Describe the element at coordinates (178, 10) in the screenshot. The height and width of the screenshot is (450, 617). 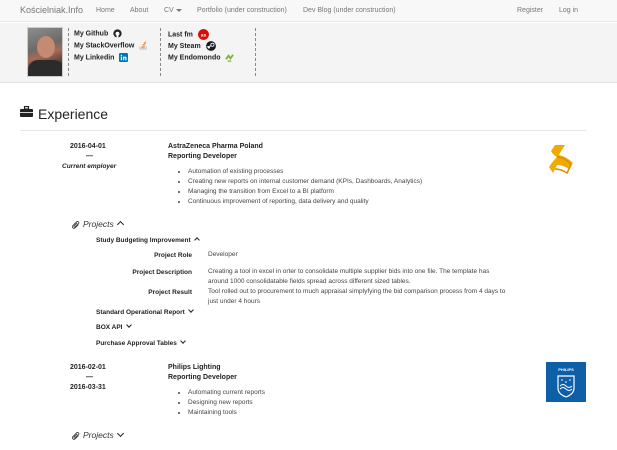
I see `caret-down-icon` at that location.